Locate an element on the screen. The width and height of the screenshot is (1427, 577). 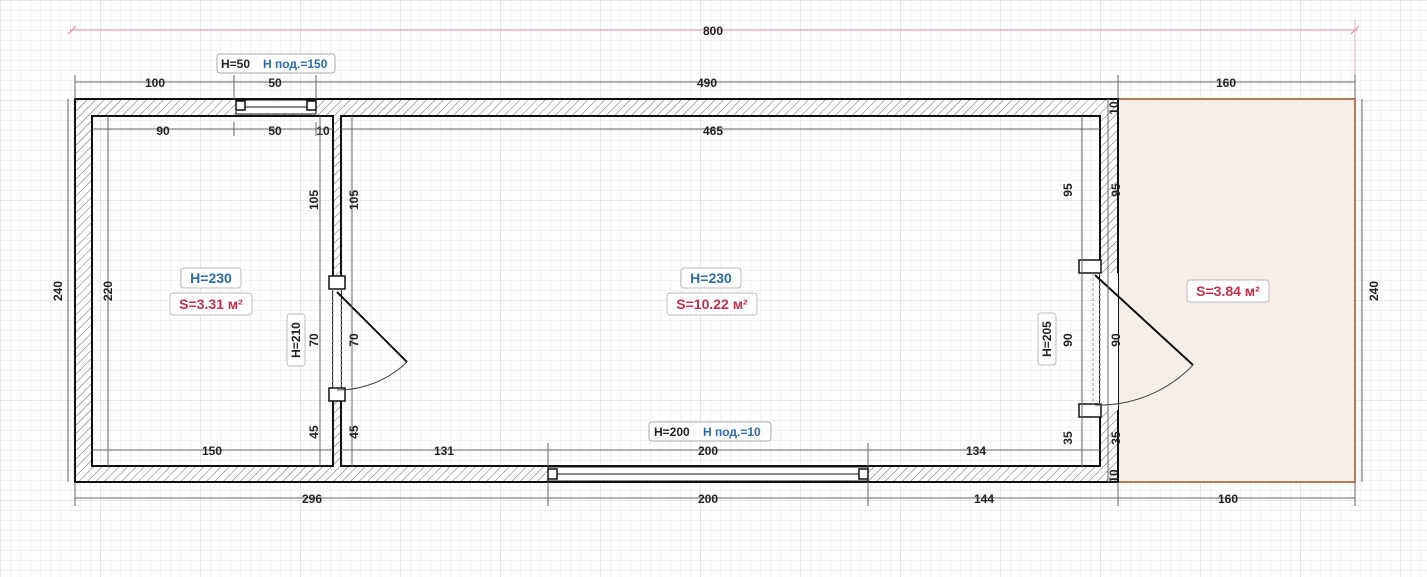
inner-door-left-lower: 45 is located at coordinates (314, 432).